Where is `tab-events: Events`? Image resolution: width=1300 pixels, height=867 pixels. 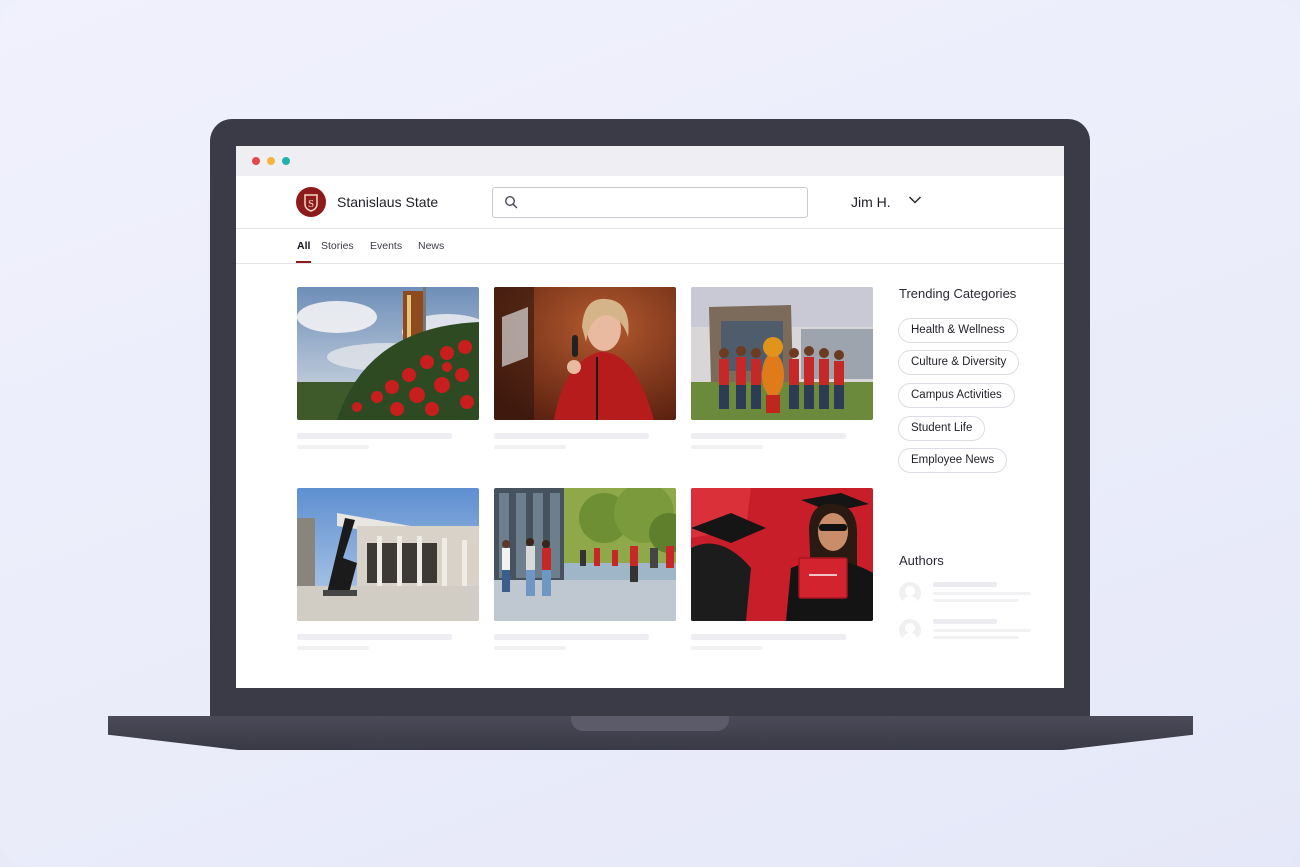
tab-events: Events is located at coordinates (386, 246).